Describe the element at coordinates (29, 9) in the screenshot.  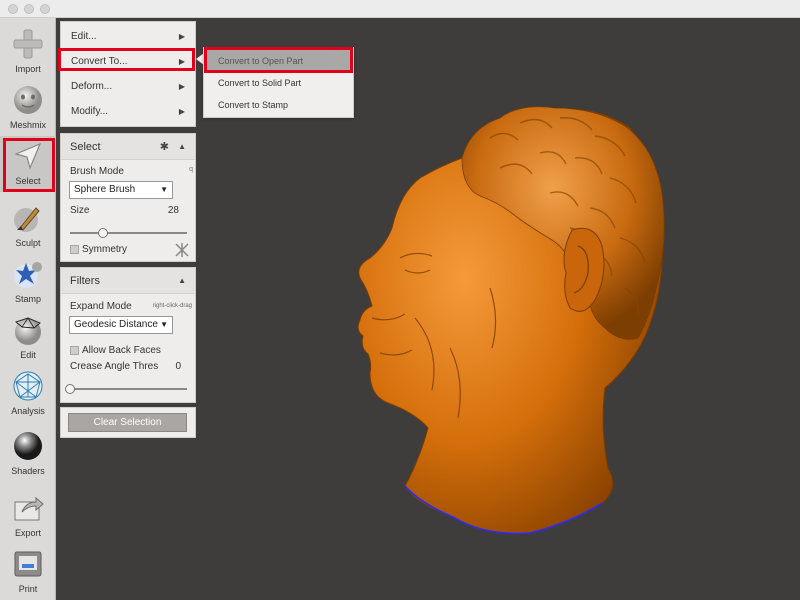
I see `window-minimize-button` at that location.